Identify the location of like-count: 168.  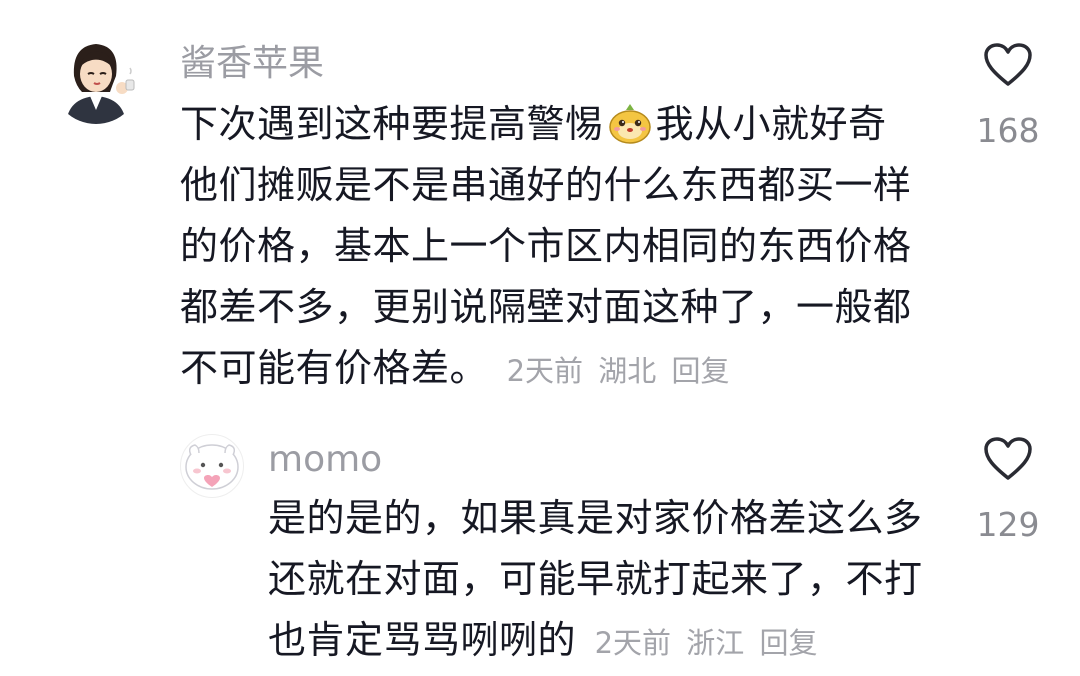
(1008, 130).